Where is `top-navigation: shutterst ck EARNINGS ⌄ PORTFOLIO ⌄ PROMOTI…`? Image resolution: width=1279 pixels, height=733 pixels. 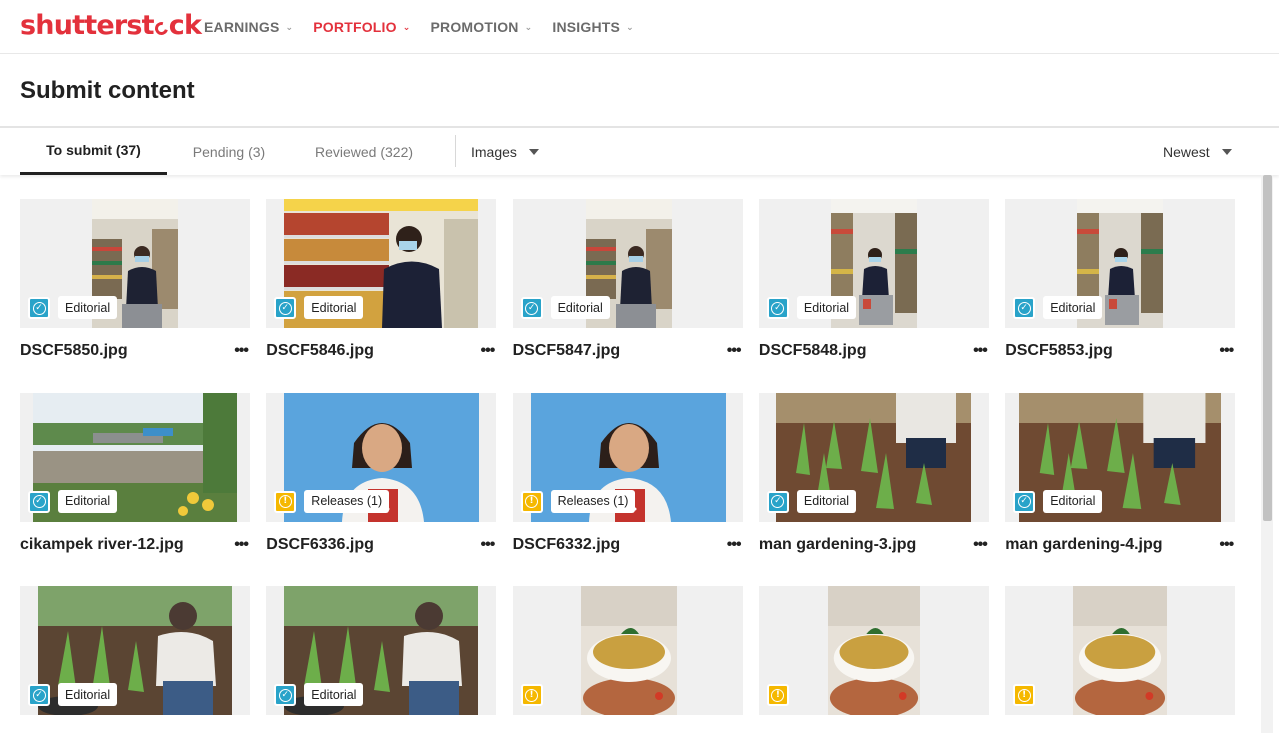
top-navigation: shutterst ck EARNINGS ⌄ PORTFOLIO ⌄ PROMOTI… is located at coordinates (639, 27).